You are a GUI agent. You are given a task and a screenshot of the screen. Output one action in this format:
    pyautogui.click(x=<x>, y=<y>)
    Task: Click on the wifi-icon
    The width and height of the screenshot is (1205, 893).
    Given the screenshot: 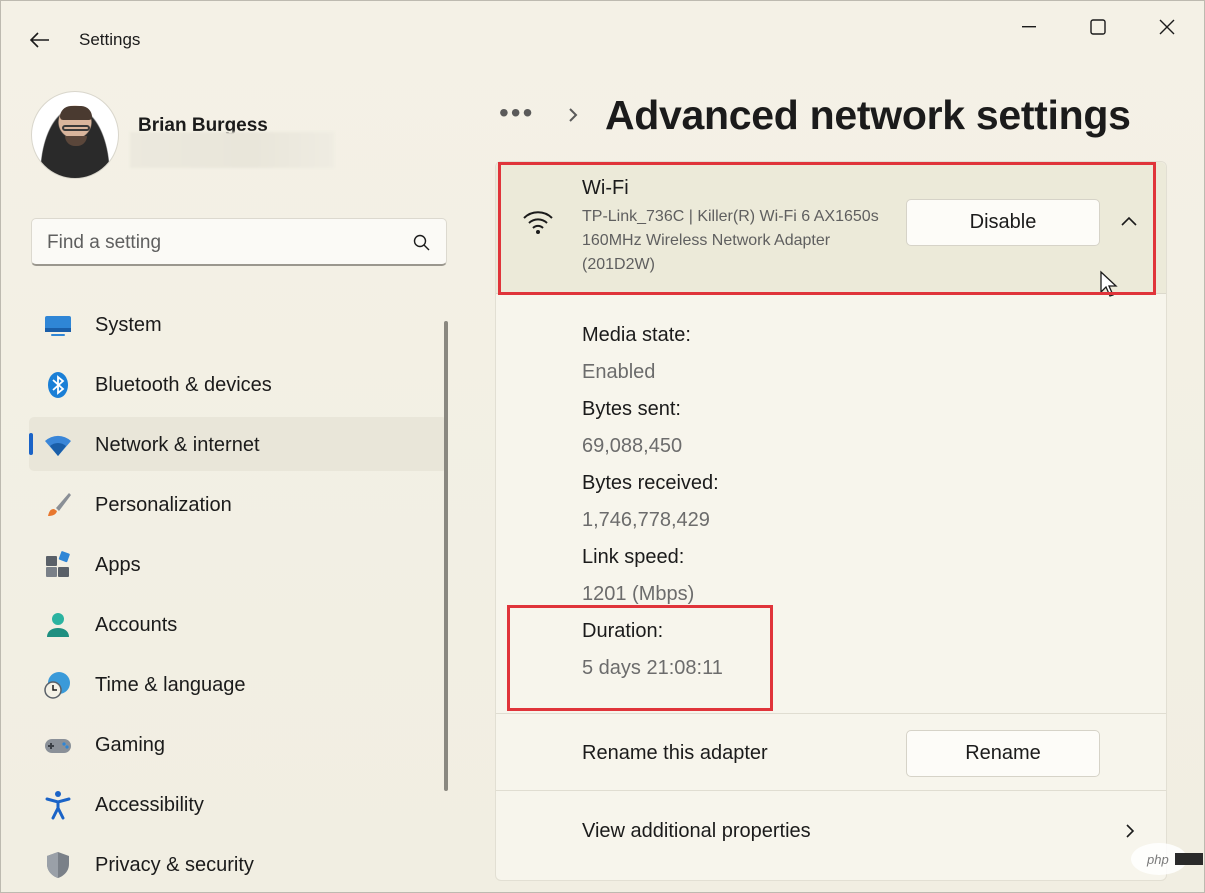 What is the action you would take?
    pyautogui.click(x=58, y=445)
    